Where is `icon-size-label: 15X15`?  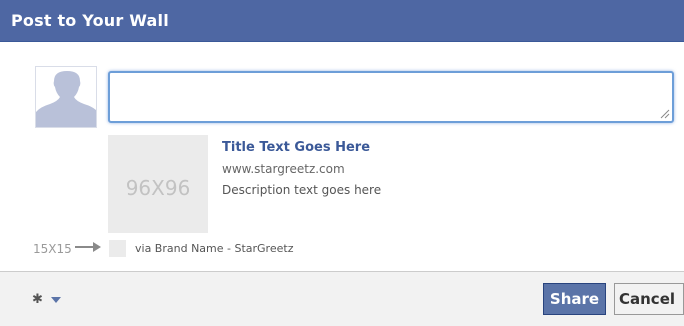
icon-size-label: 15X15 is located at coordinates (52, 249).